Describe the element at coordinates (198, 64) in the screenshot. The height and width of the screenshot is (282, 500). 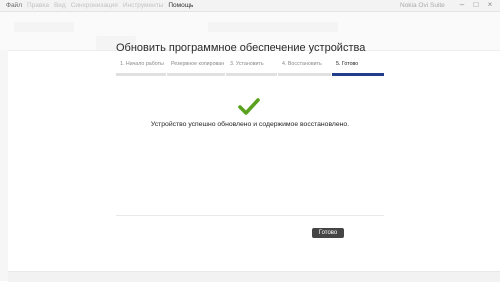
I see `step-label: Резервное копирован` at that location.